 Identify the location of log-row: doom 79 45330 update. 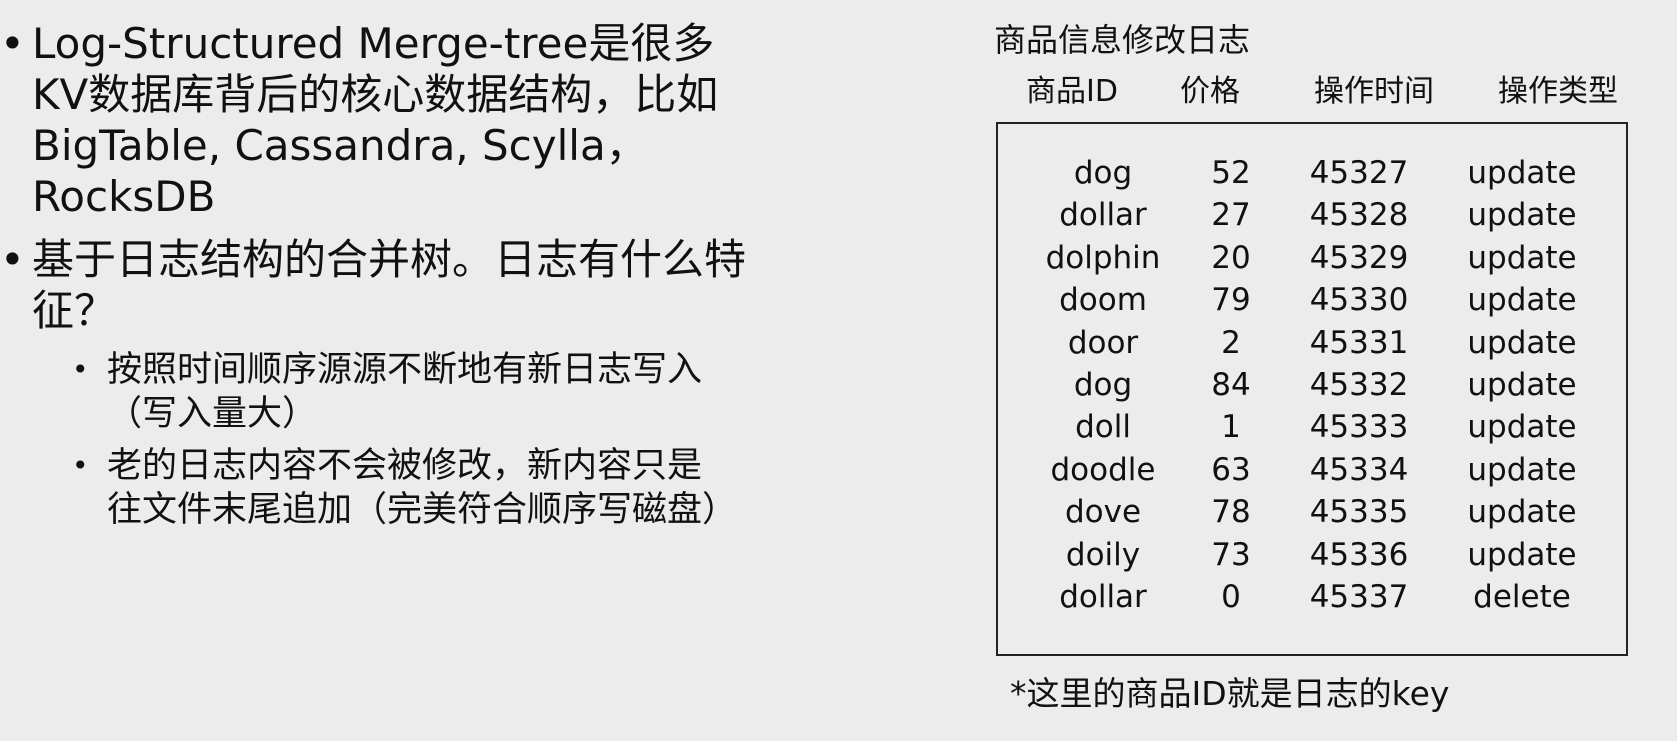
(1312, 300).